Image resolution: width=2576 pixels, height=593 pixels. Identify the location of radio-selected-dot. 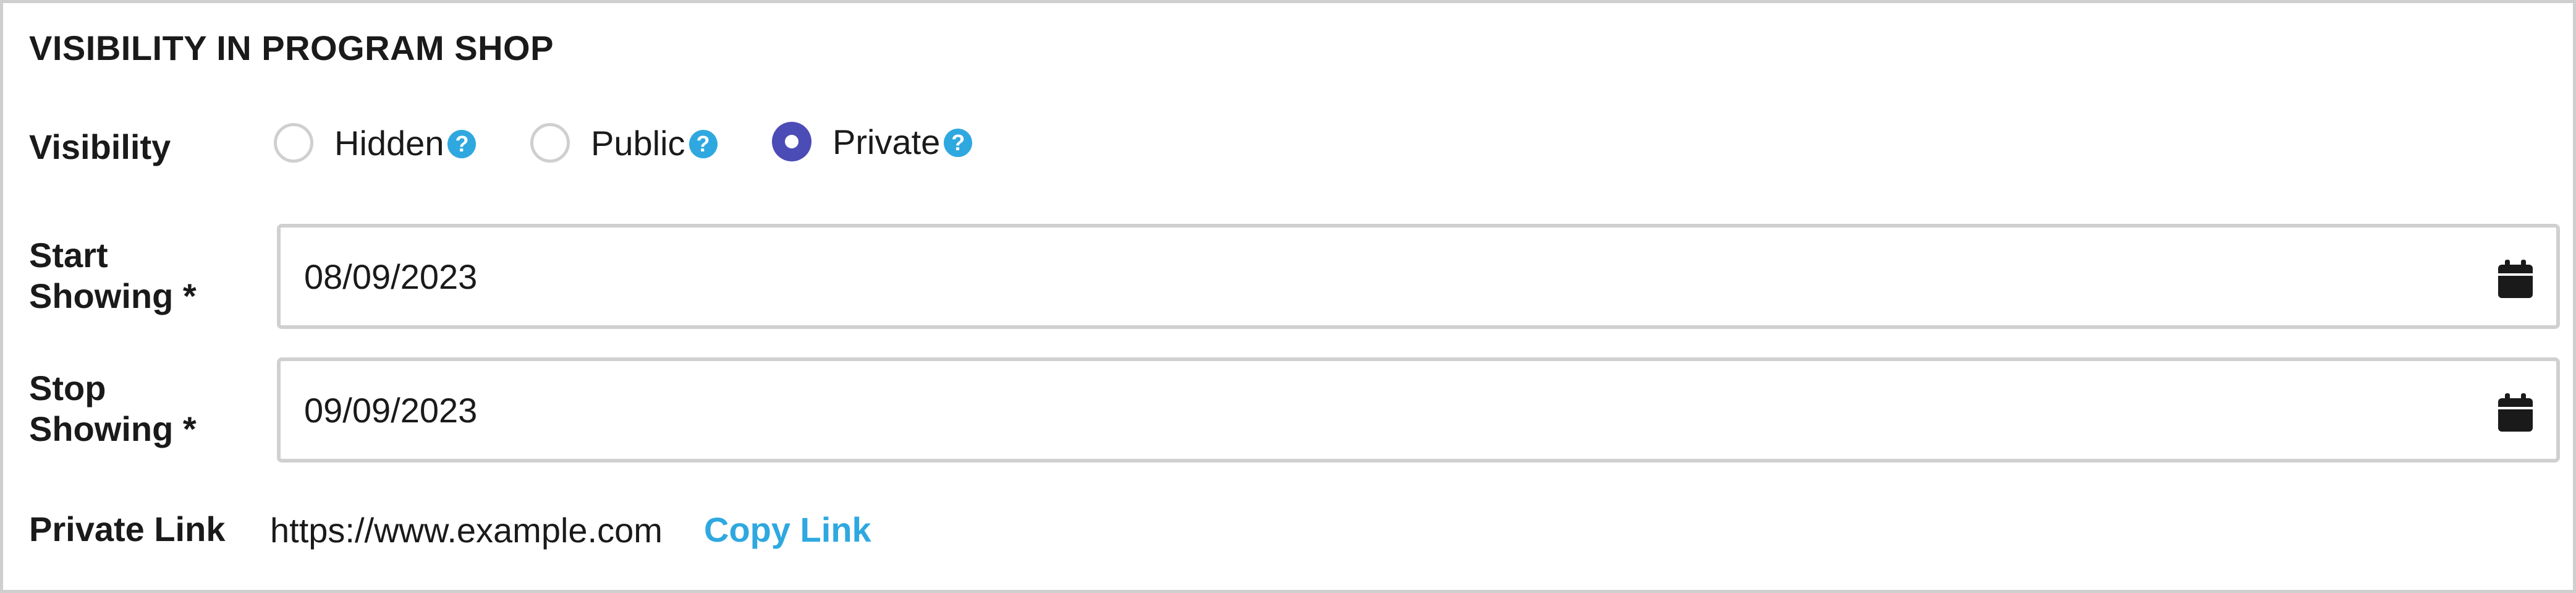
(792, 142).